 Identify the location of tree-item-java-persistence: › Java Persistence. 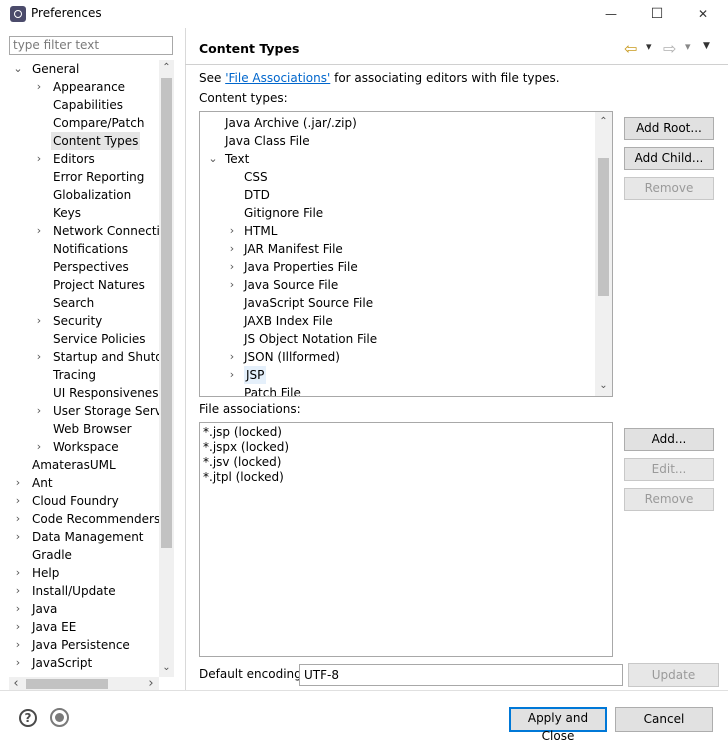
(84, 645).